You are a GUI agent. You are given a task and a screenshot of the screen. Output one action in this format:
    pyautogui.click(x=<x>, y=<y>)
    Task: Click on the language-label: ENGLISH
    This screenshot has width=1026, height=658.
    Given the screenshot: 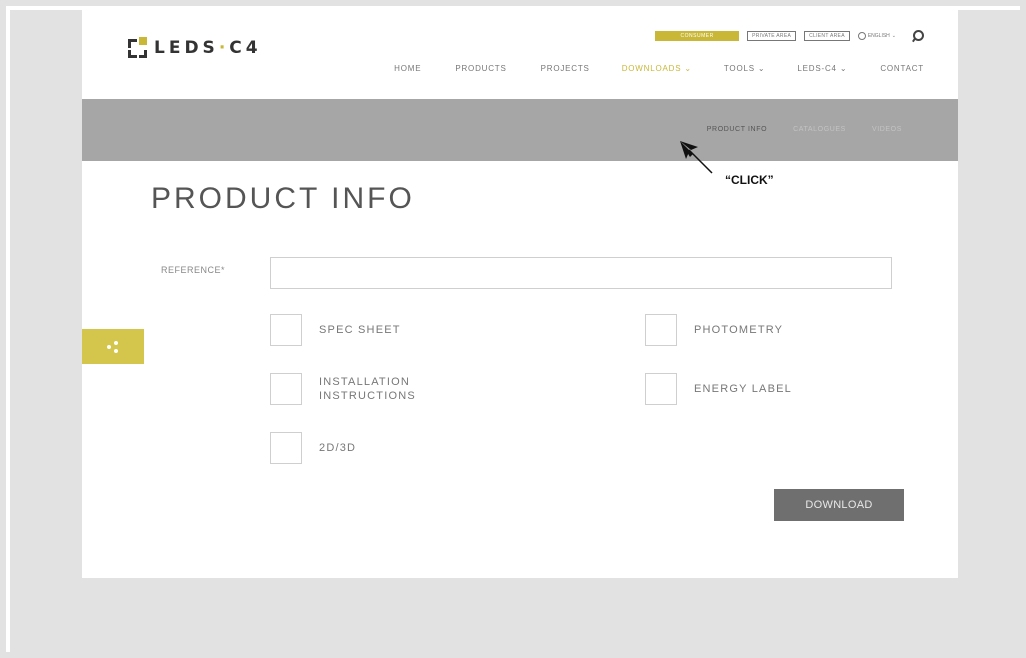 What is the action you would take?
    pyautogui.click(x=878, y=35)
    